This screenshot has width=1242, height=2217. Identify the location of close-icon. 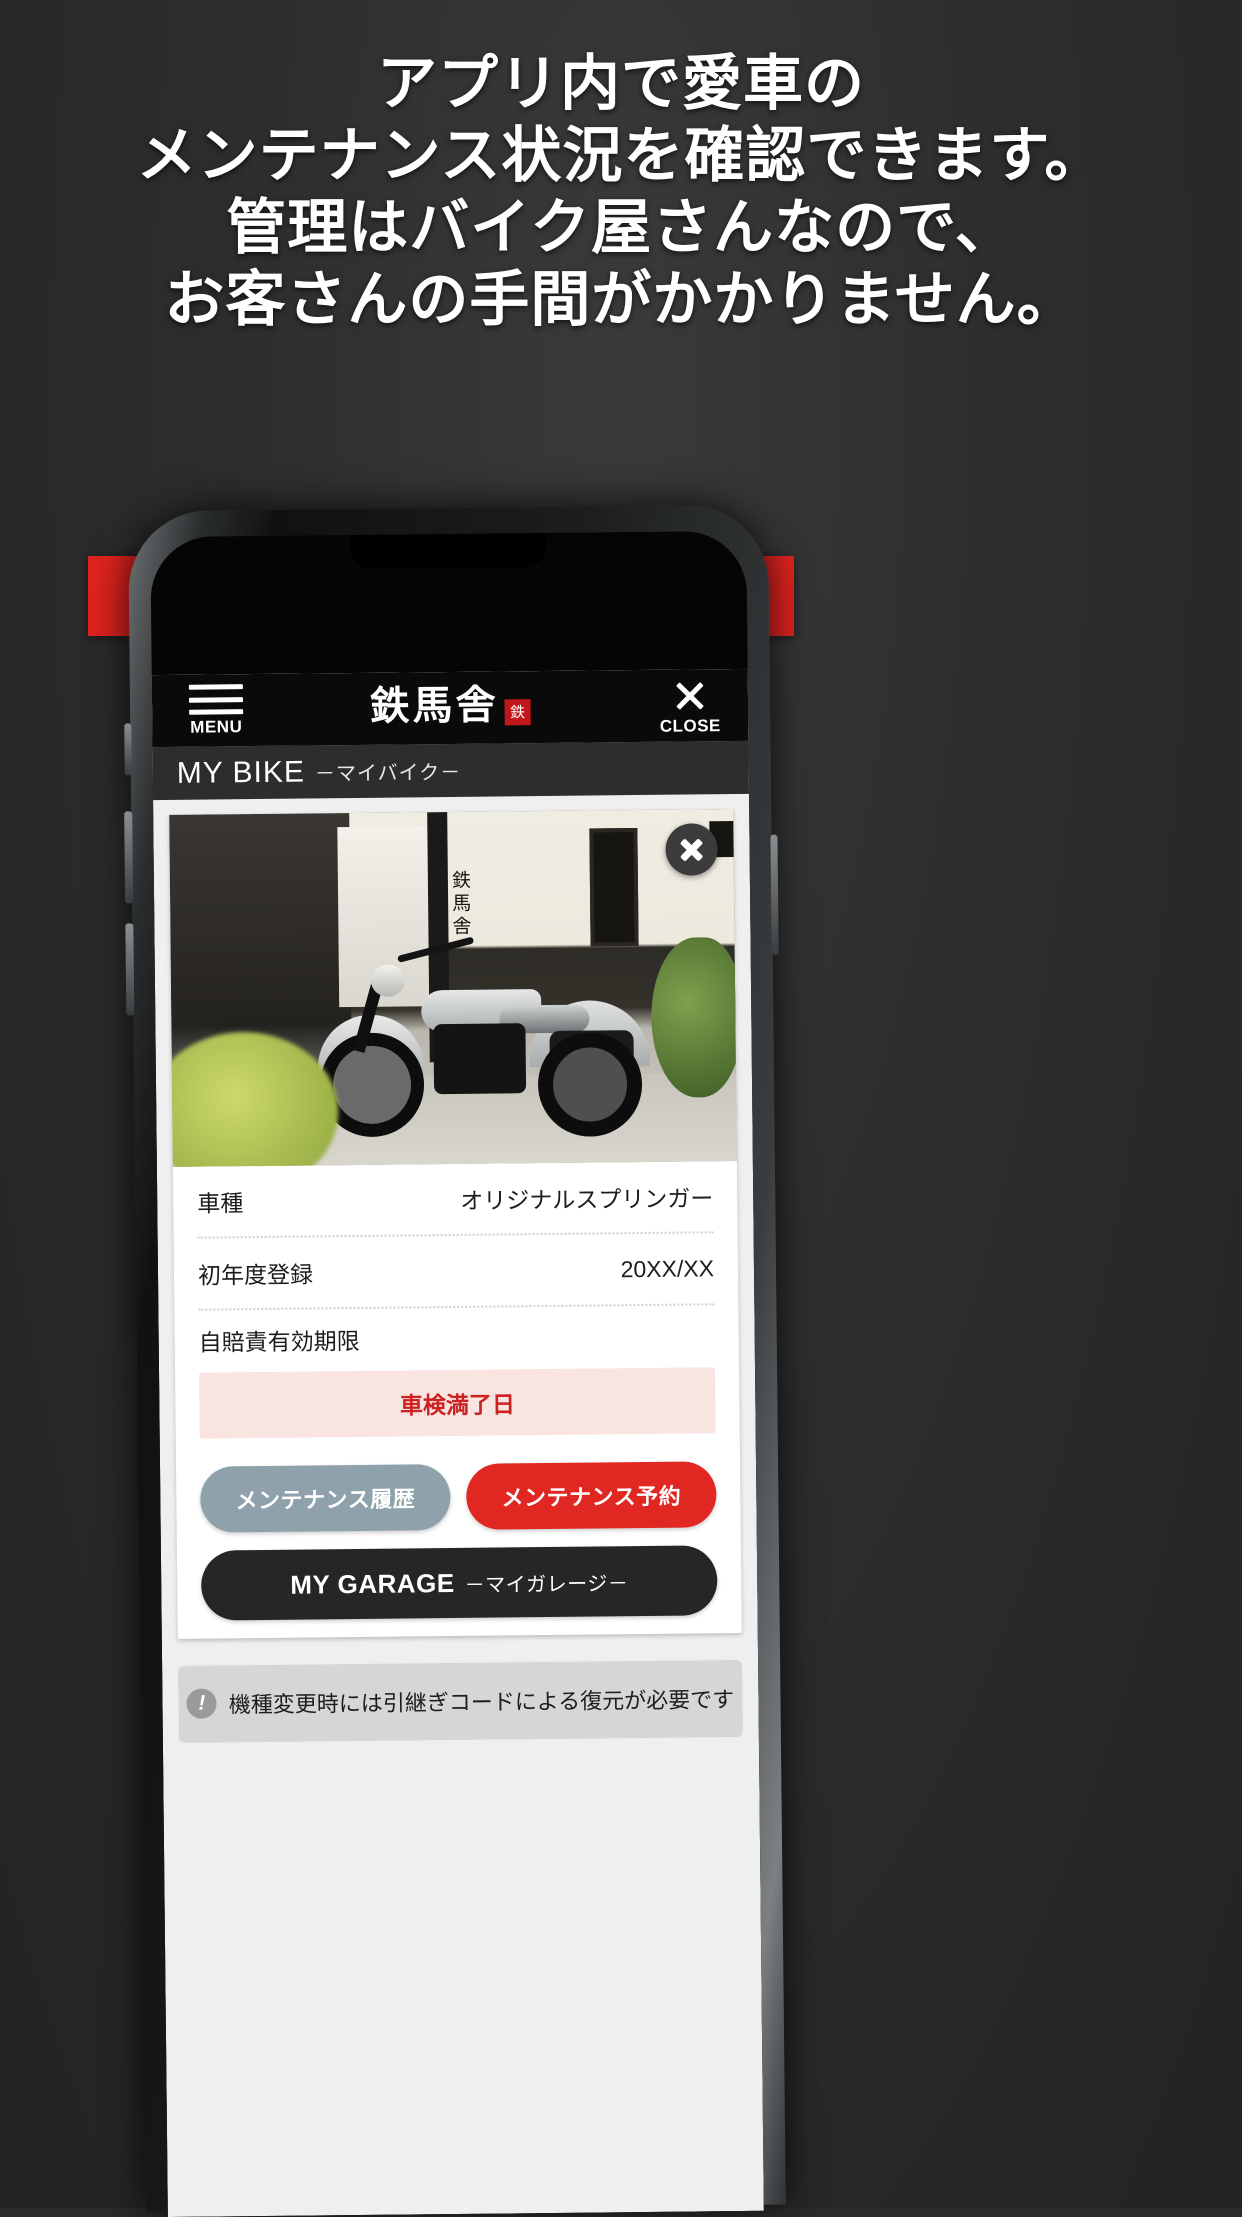
(690, 696).